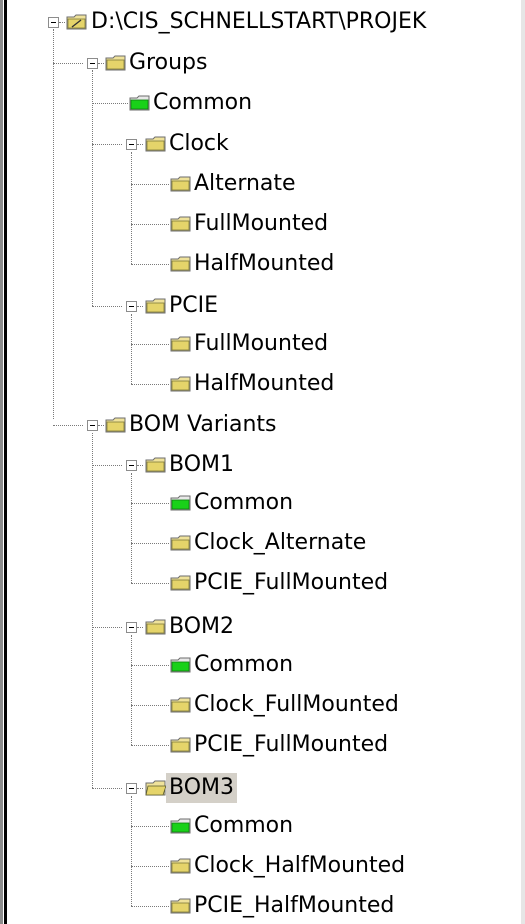  I want to click on tree-node-bom3: BOM3, so click(202, 788).